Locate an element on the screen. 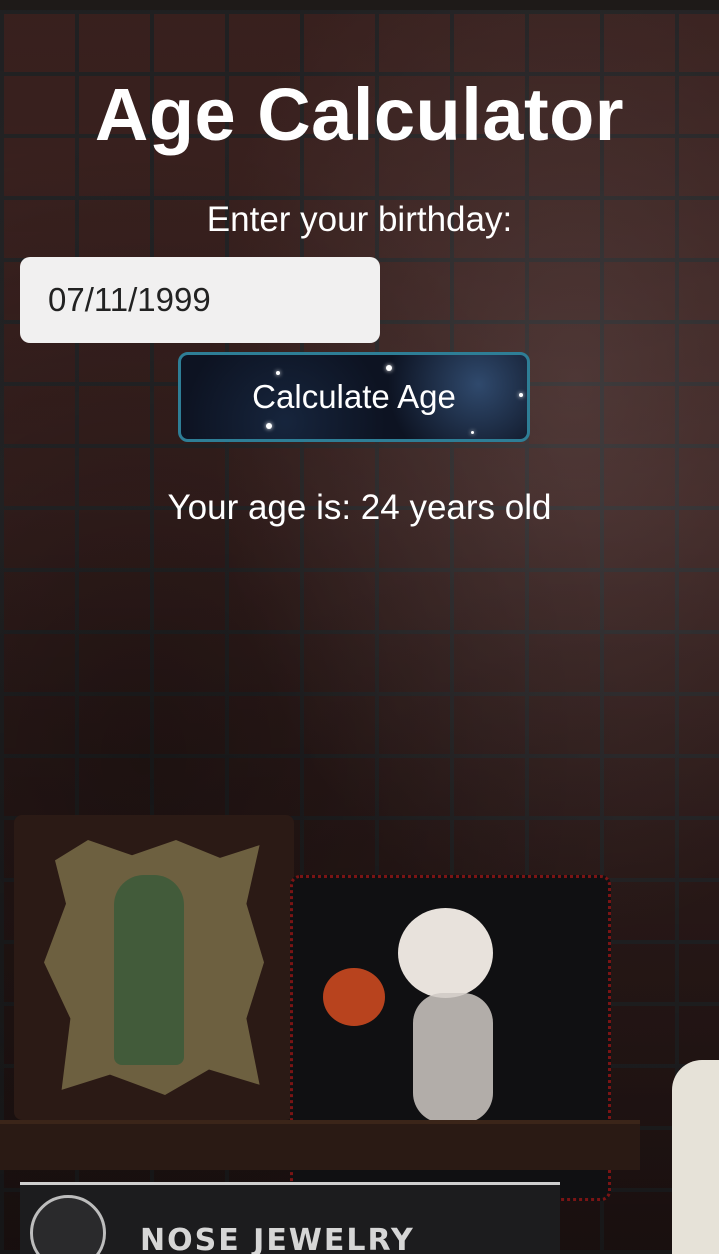  calculate-age-button: Calculate Age is located at coordinates (354, 397).